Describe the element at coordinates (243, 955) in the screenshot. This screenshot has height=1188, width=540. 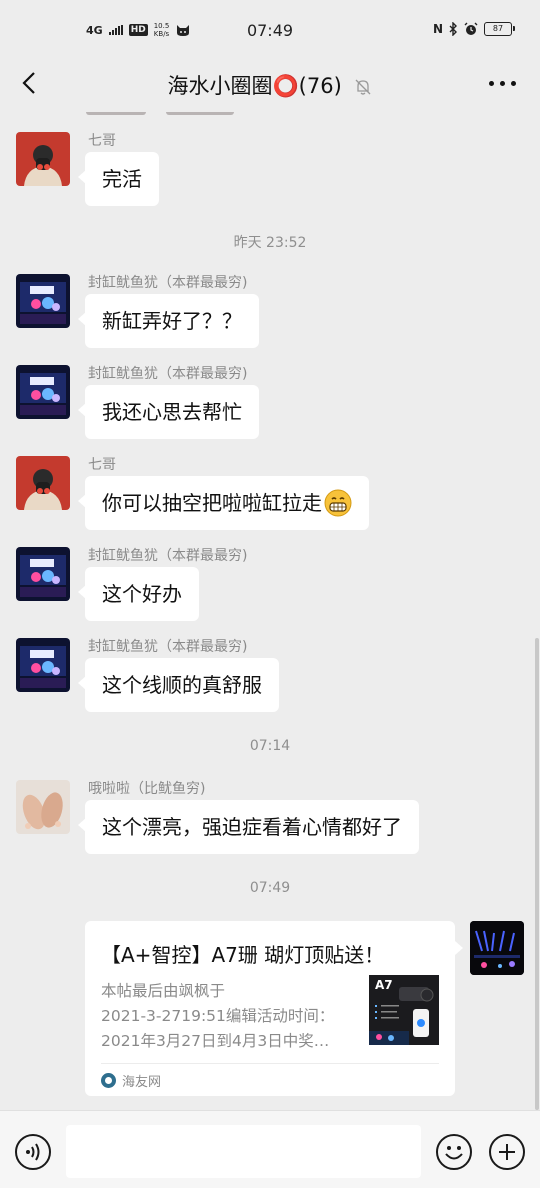
I see `link-card-title: 【A+智控】A7珊 瑚灯顶贴送！` at that location.